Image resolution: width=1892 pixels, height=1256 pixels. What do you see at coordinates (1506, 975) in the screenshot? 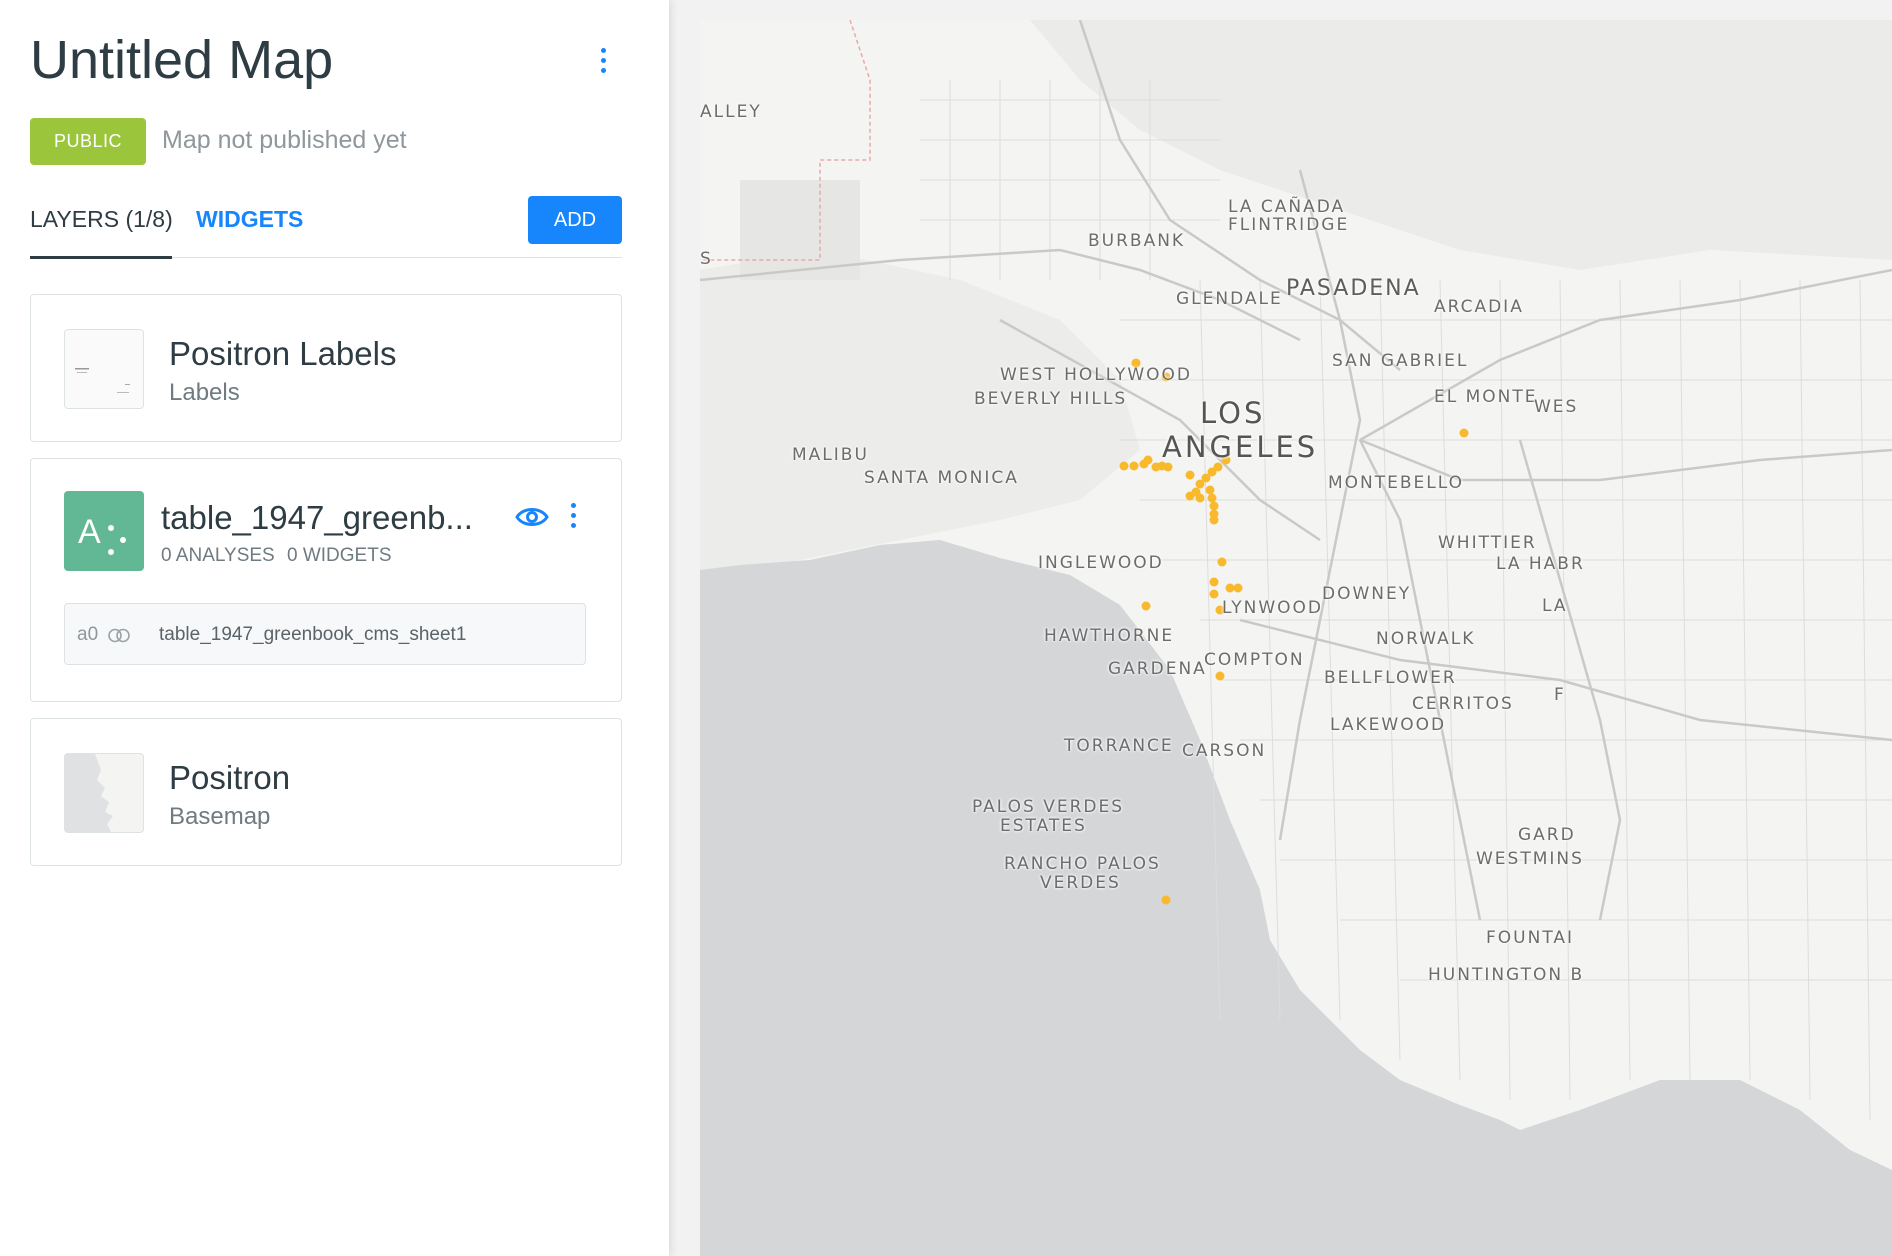
I see `place-label: HUNTINGTON B` at bounding box center [1506, 975].